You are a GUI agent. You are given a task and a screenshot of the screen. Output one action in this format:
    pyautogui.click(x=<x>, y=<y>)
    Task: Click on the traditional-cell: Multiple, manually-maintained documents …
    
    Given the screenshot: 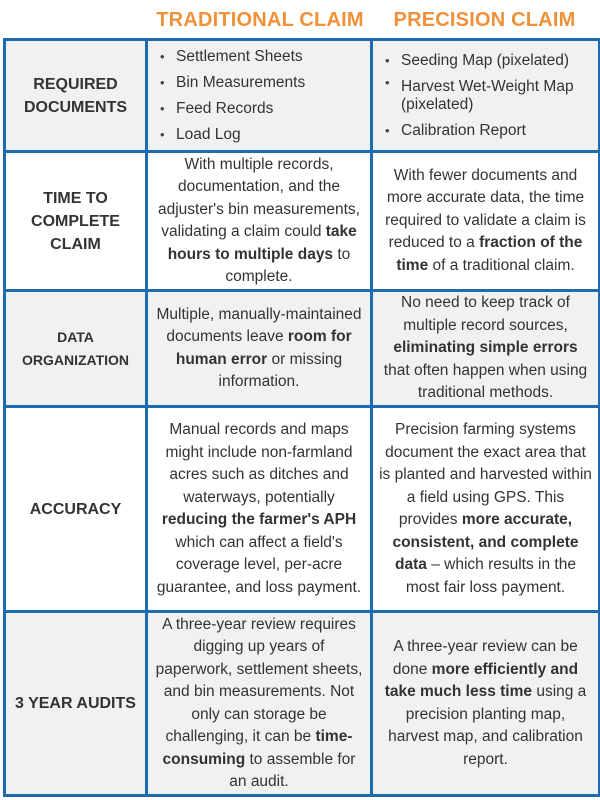 What is the action you would take?
    pyautogui.click(x=259, y=348)
    